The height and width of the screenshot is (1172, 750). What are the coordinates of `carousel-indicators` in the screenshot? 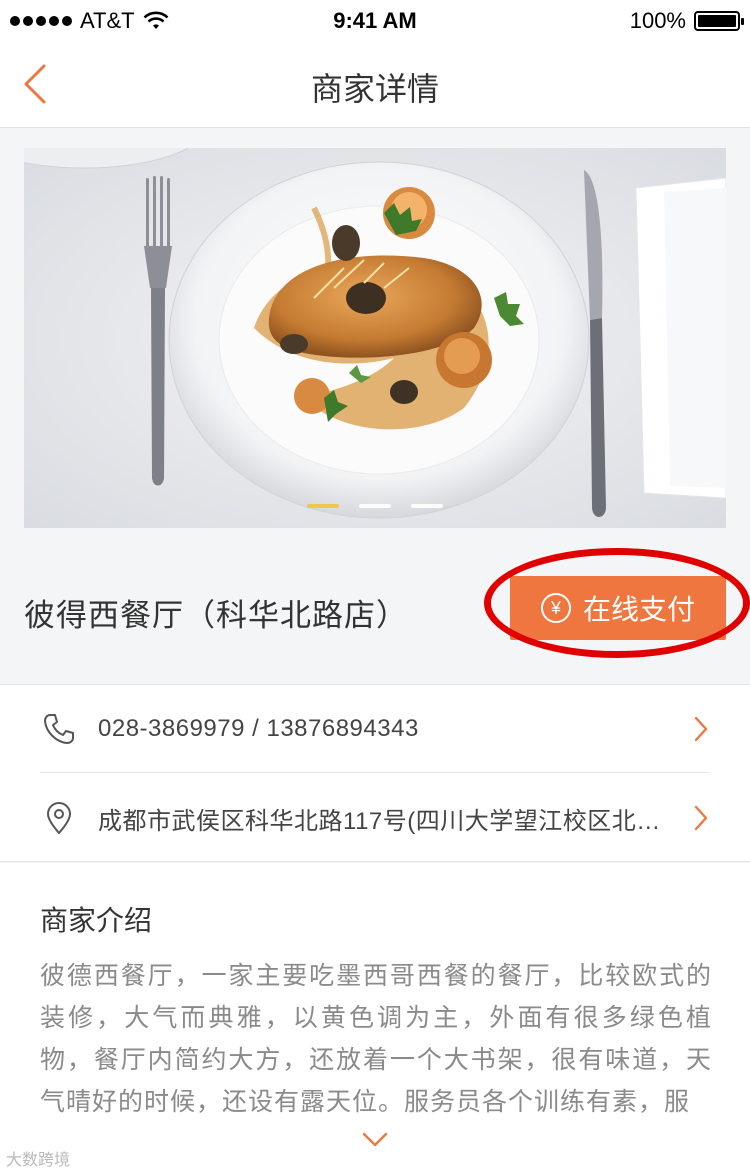 It's located at (375, 506).